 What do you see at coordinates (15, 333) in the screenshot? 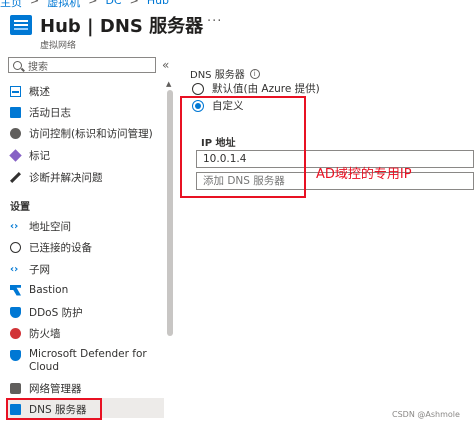
I see `firewall-icon` at bounding box center [15, 333].